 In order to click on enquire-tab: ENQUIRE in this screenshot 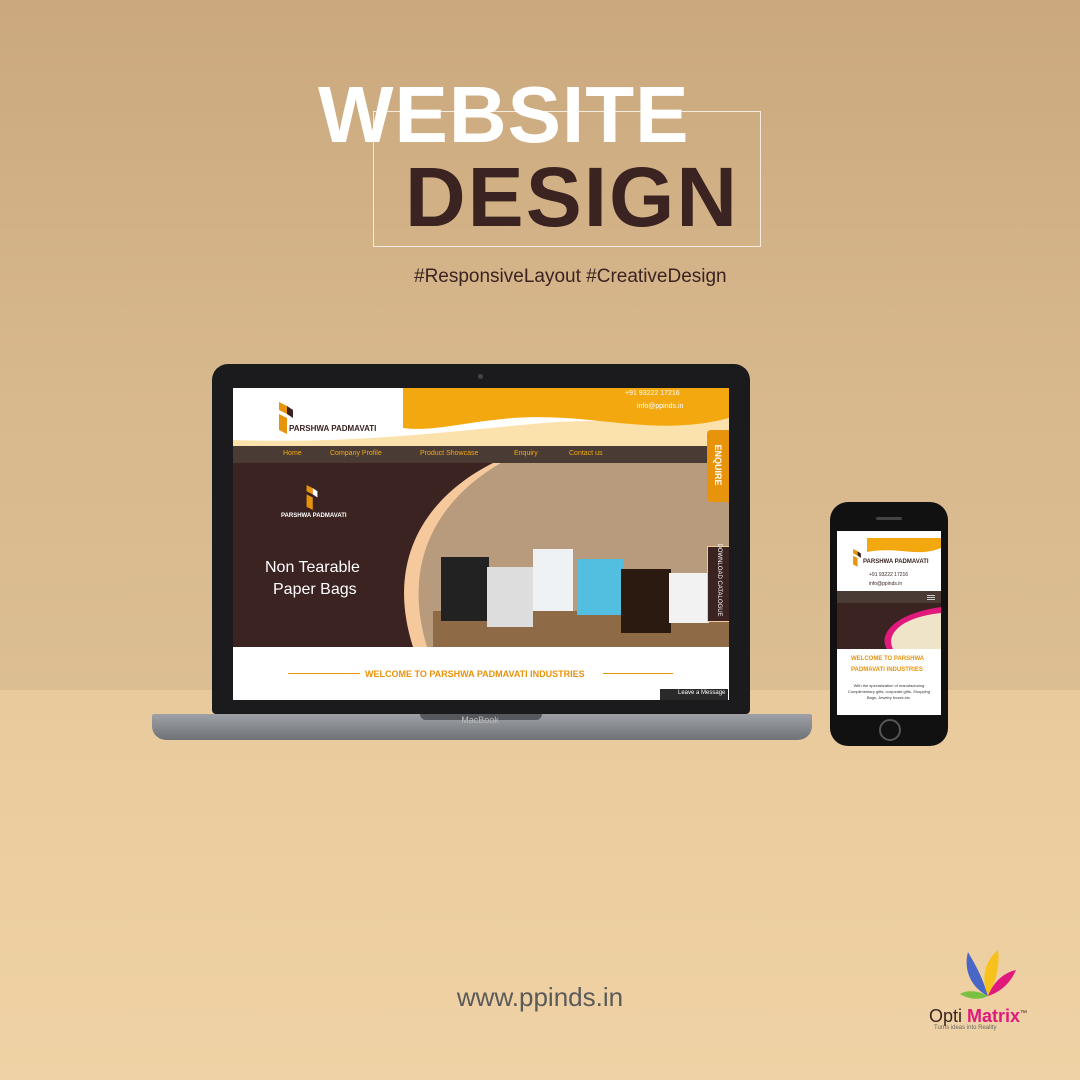, I will do `click(718, 466)`.